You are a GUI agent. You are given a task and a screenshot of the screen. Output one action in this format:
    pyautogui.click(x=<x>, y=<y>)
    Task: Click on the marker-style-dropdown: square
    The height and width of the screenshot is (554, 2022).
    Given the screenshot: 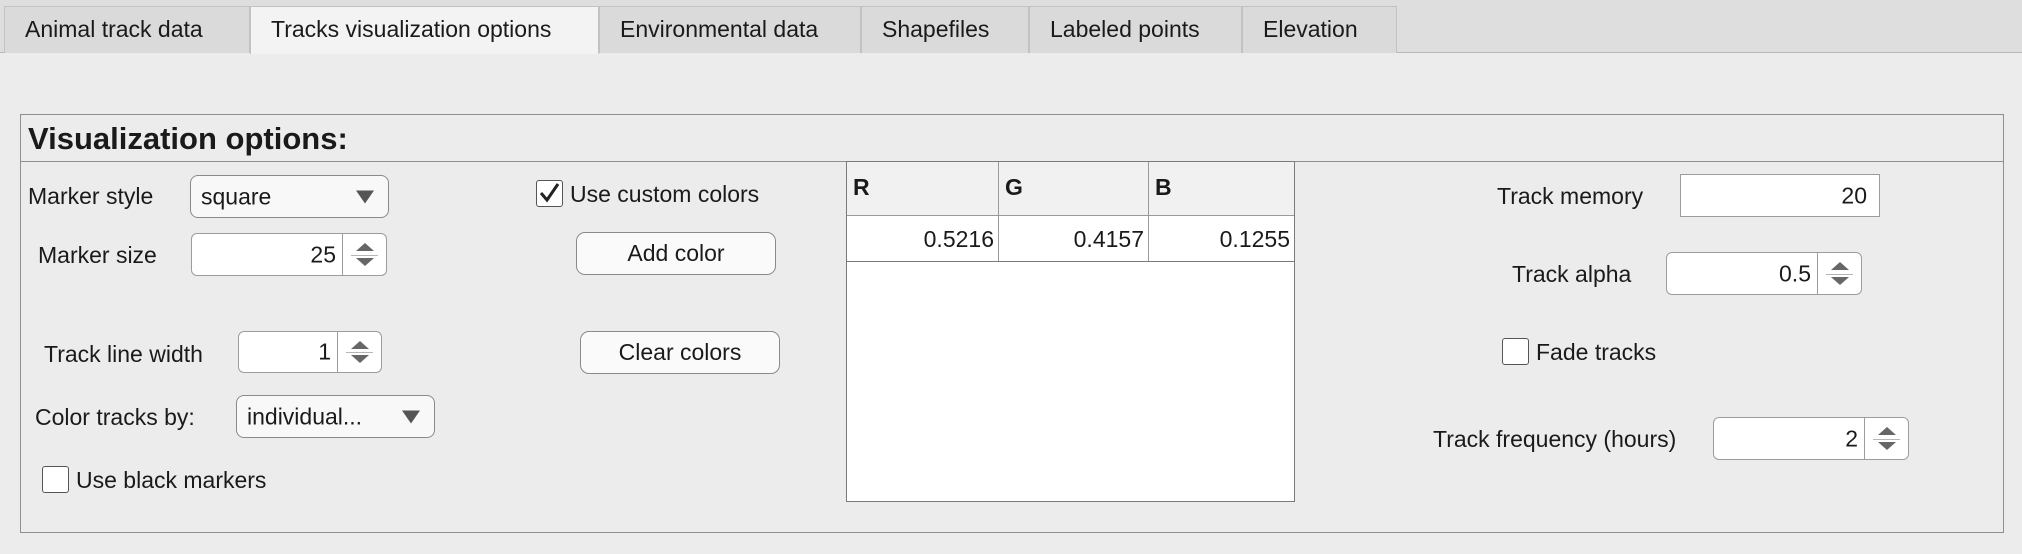 What is the action you would take?
    pyautogui.click(x=289, y=196)
    